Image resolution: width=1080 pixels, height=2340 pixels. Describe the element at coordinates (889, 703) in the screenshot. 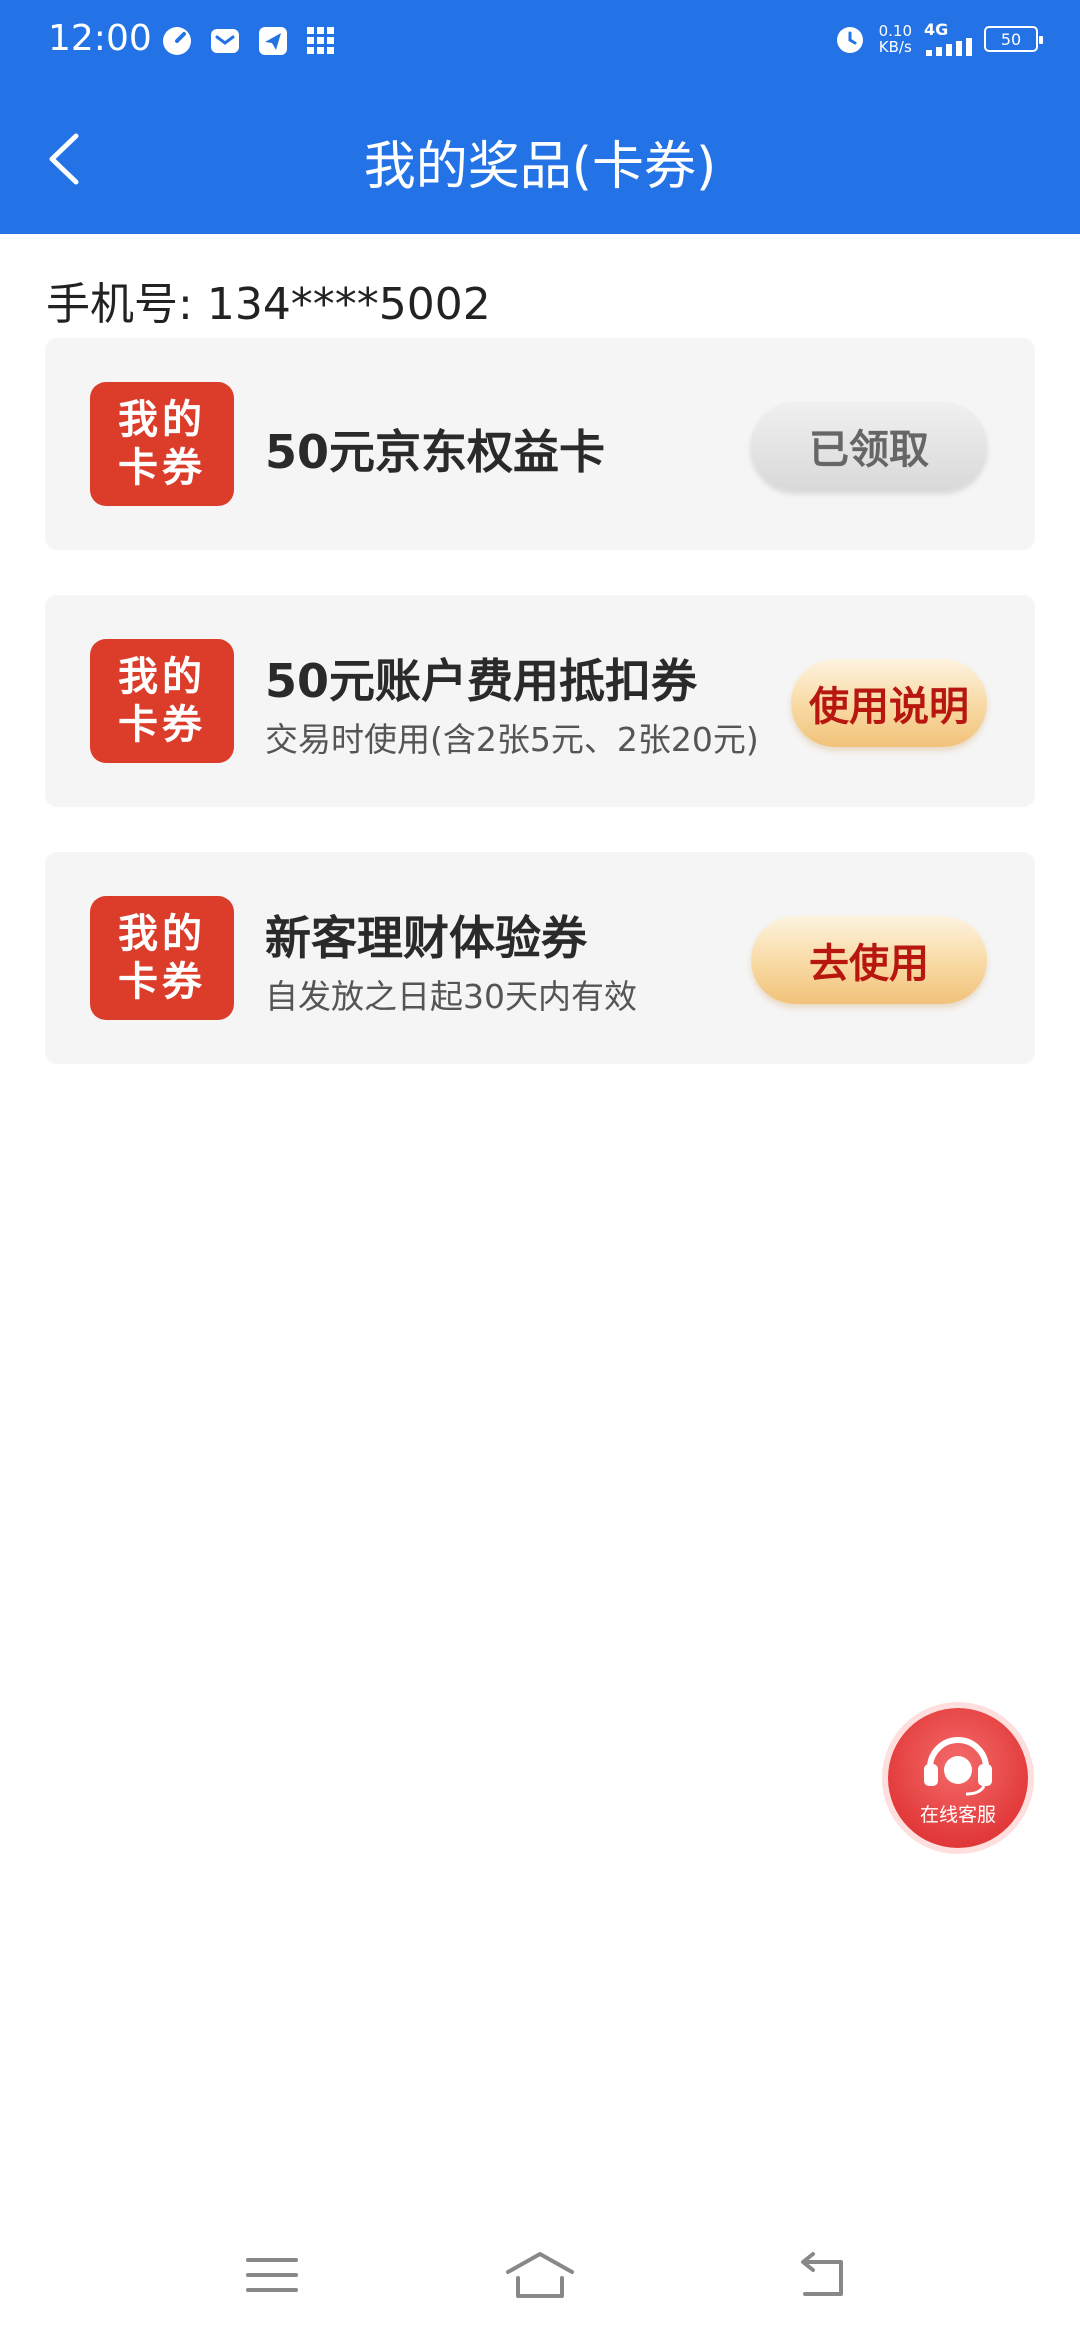

I see `usage-instructions-button: 使用说明` at that location.